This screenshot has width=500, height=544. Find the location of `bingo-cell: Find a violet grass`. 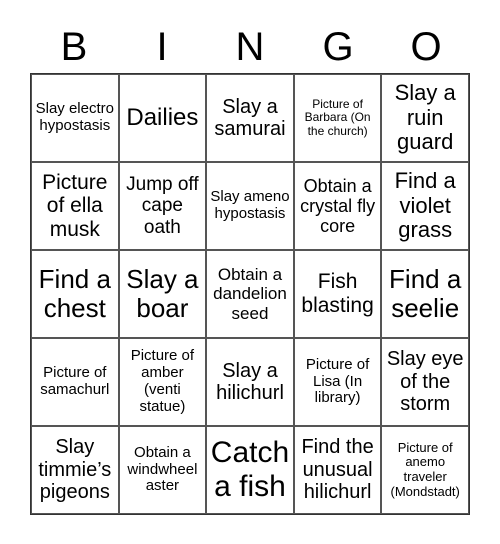

bingo-cell: Find a violet grass is located at coordinates (425, 206).